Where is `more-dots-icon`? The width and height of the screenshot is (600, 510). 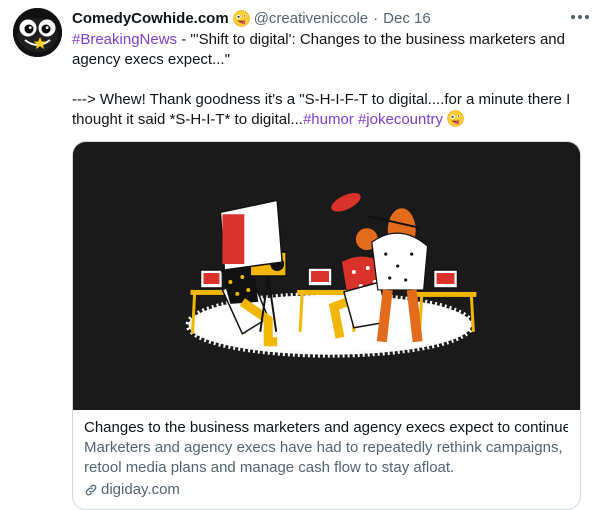 more-dots-icon is located at coordinates (580, 17).